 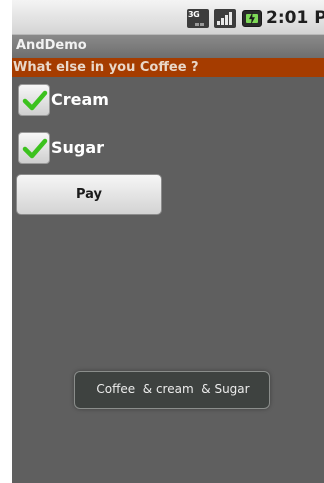 What do you see at coordinates (51, 45) in the screenshot?
I see `app-title: AndDemo` at bounding box center [51, 45].